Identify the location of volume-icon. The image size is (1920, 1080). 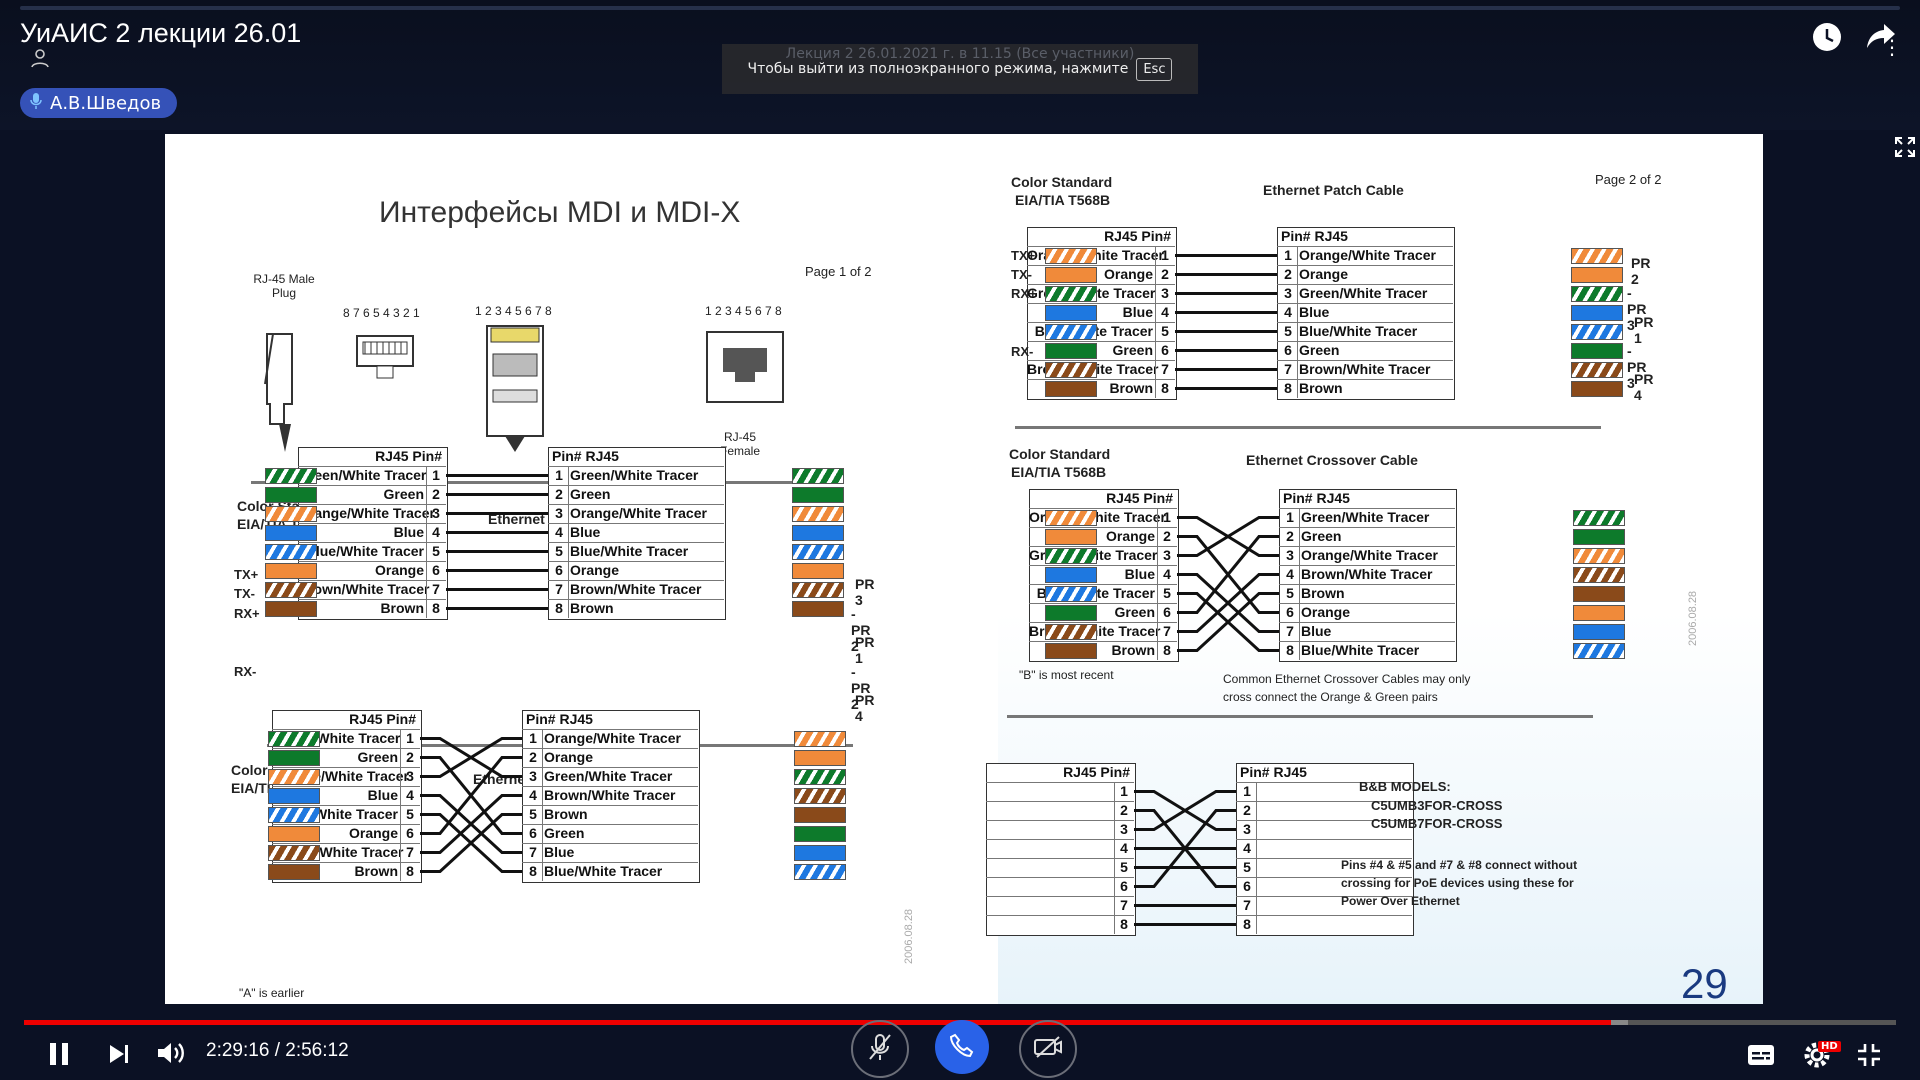
(171, 1055).